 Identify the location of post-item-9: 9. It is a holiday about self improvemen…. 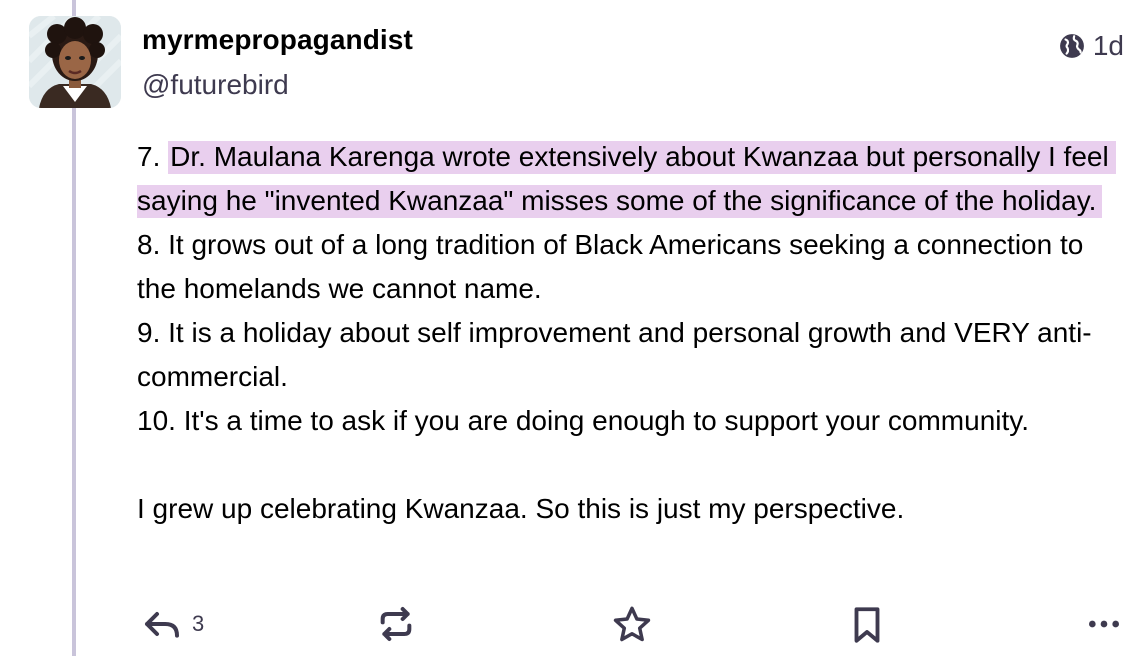
(614, 354).